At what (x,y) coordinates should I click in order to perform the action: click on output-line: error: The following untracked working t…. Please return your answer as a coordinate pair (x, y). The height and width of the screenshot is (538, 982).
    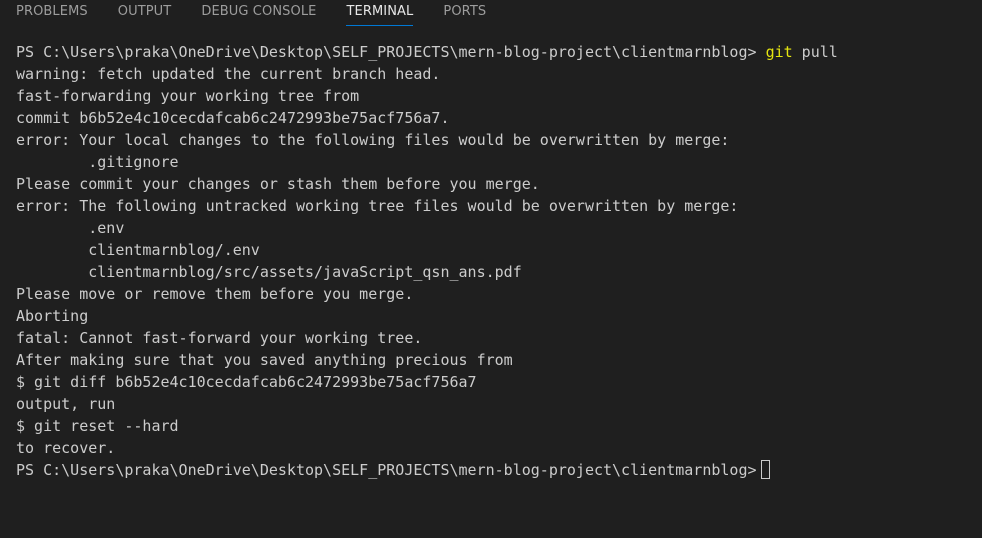
    Looking at the image, I should click on (377, 206).